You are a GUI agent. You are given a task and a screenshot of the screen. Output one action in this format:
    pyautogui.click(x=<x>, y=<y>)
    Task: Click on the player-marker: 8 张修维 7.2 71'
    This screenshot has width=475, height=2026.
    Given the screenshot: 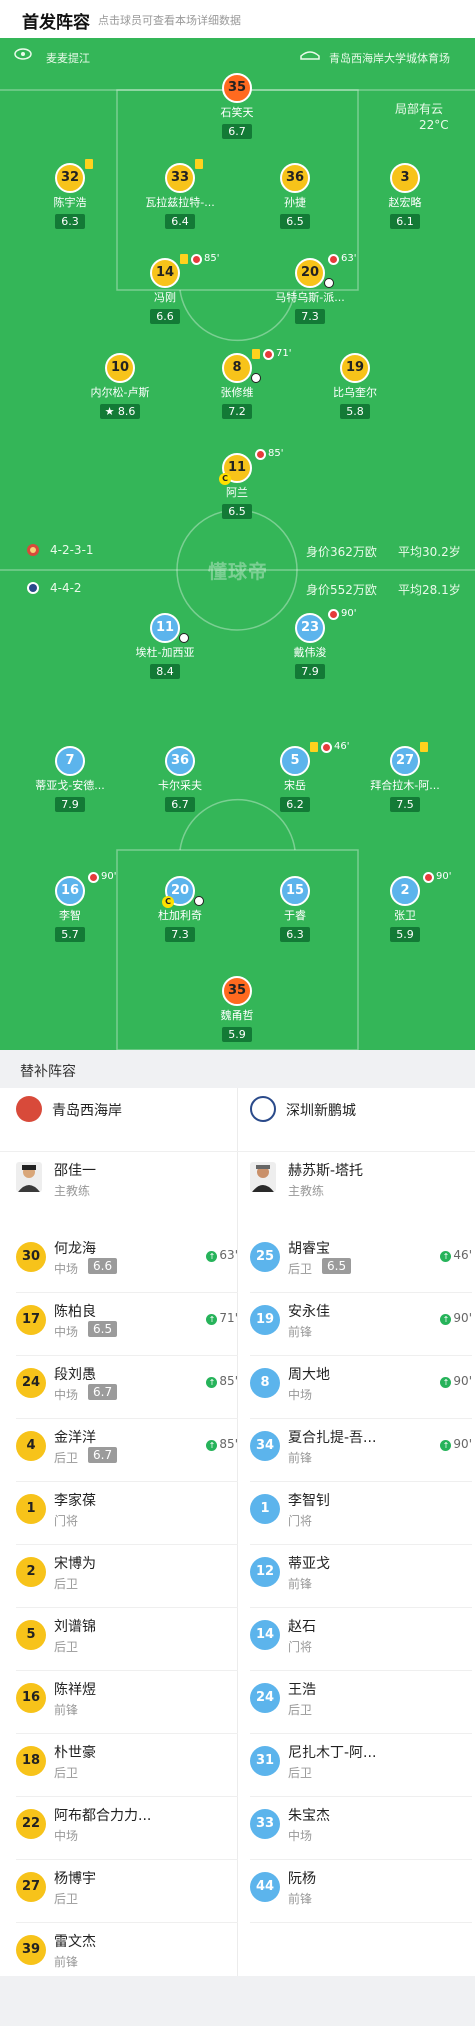 What is the action you would take?
    pyautogui.click(x=237, y=383)
    